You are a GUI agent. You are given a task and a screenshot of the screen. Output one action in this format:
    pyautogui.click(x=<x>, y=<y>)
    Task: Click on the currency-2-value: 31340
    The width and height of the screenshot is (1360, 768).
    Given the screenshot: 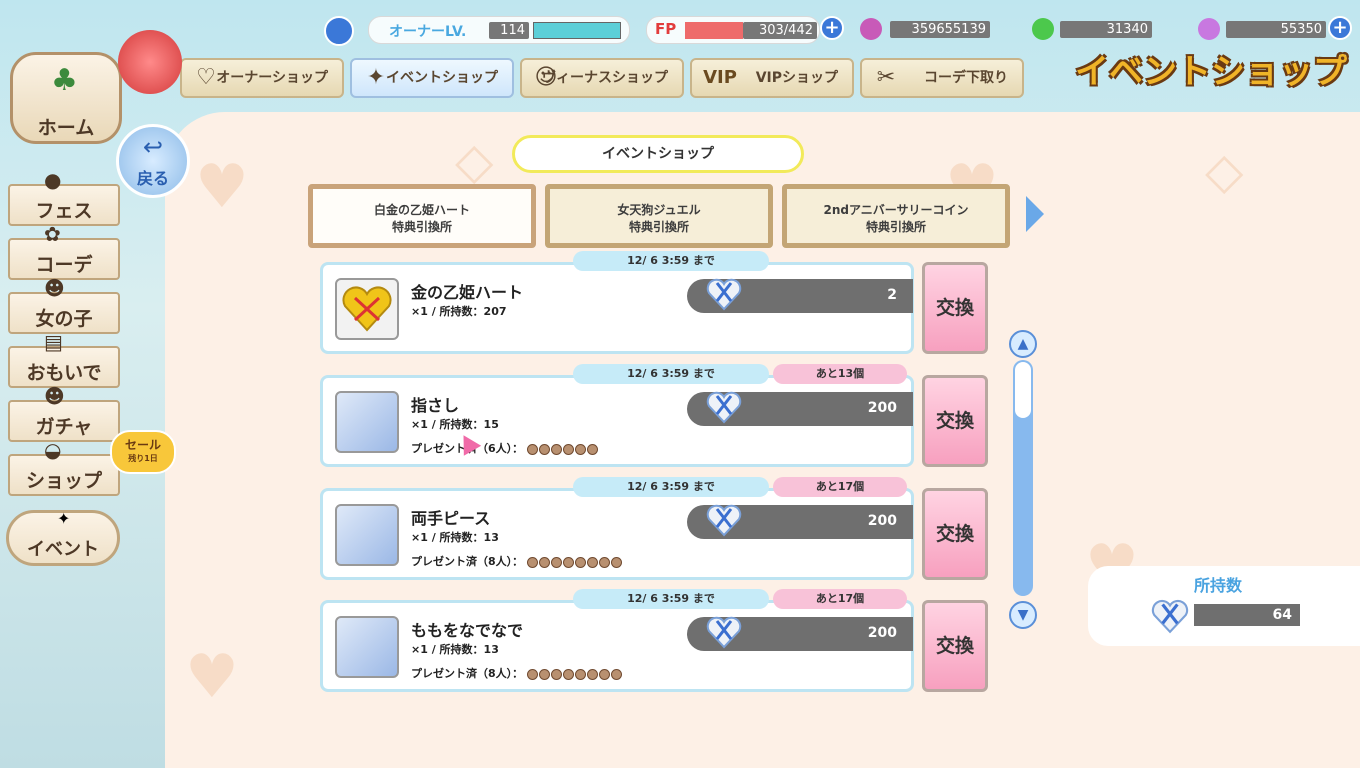 What is the action you would take?
    pyautogui.click(x=1106, y=29)
    